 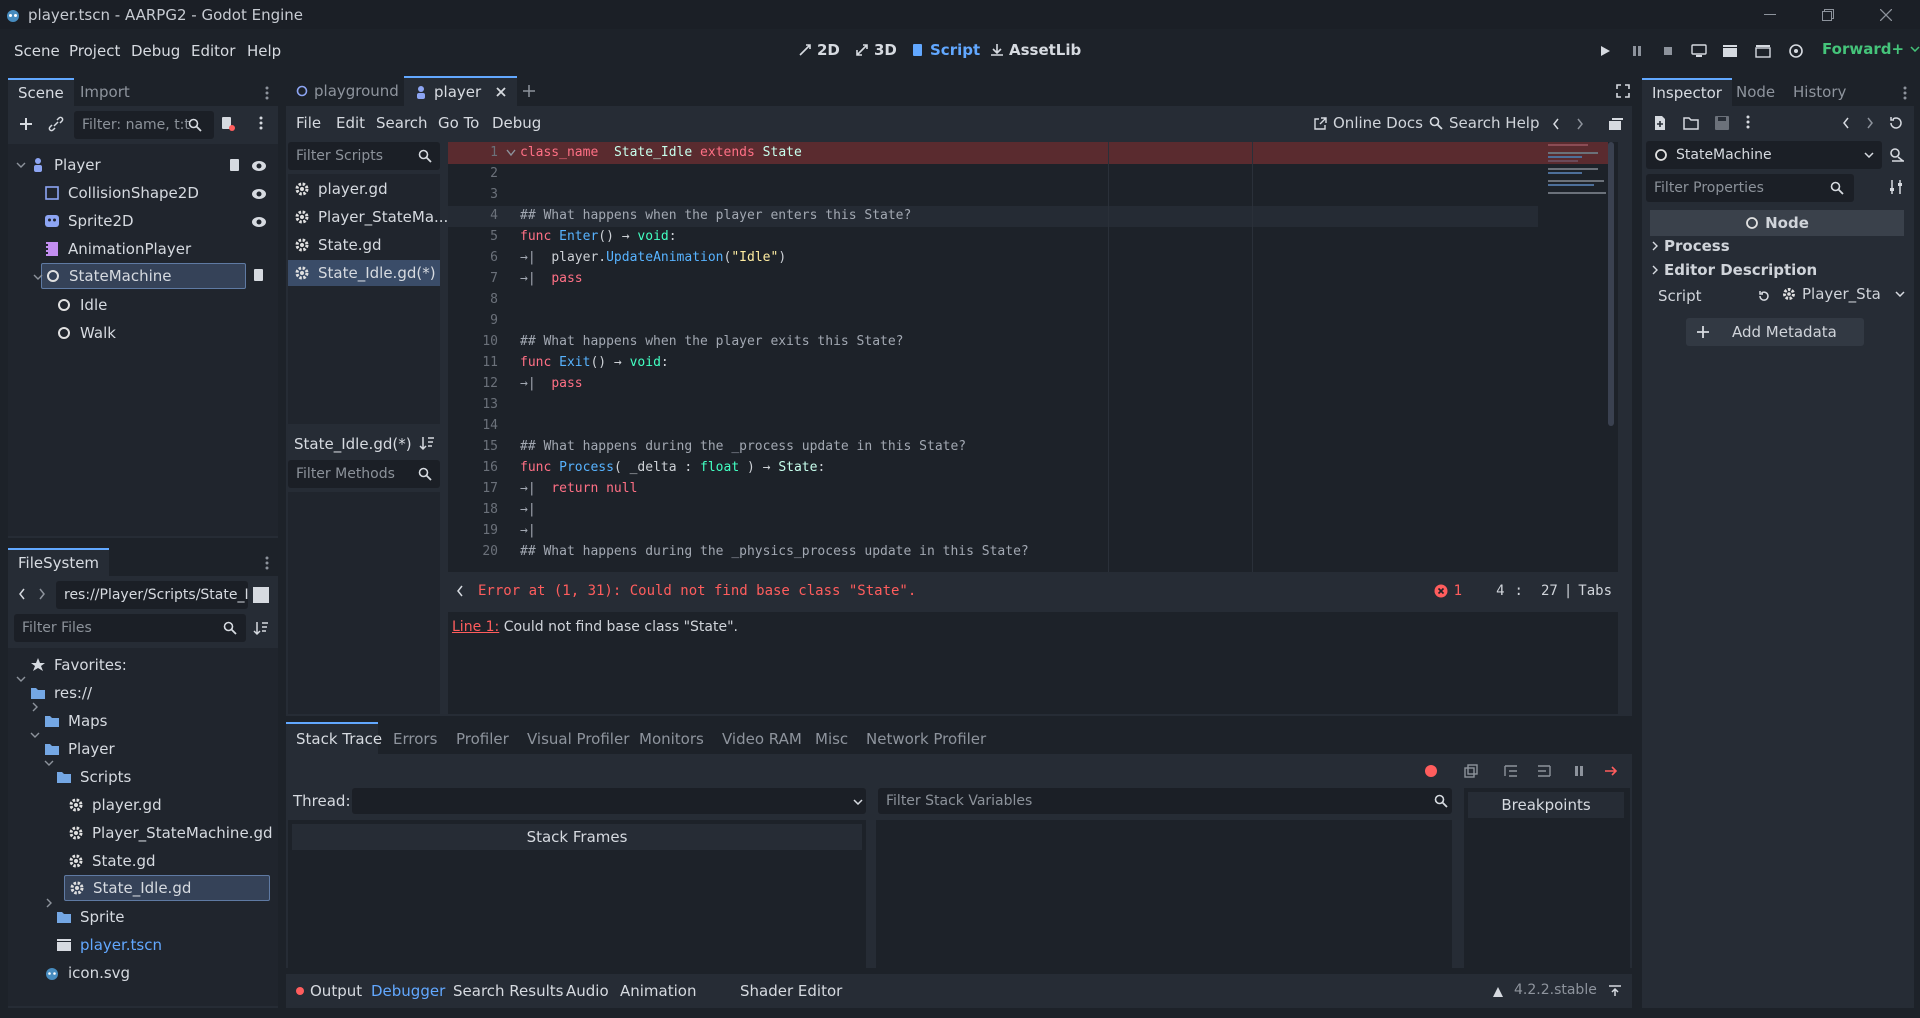 What do you see at coordinates (516, 123) in the screenshot?
I see `script-menu-debug: Debug` at bounding box center [516, 123].